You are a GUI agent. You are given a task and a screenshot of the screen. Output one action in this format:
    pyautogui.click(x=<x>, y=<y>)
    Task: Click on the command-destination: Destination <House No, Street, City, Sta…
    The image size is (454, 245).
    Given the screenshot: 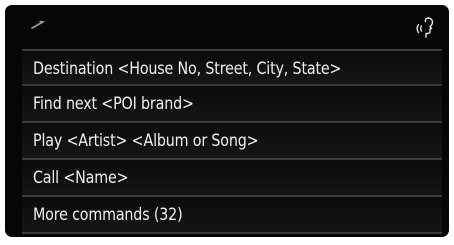 What is the action you would take?
    pyautogui.click(x=232, y=67)
    